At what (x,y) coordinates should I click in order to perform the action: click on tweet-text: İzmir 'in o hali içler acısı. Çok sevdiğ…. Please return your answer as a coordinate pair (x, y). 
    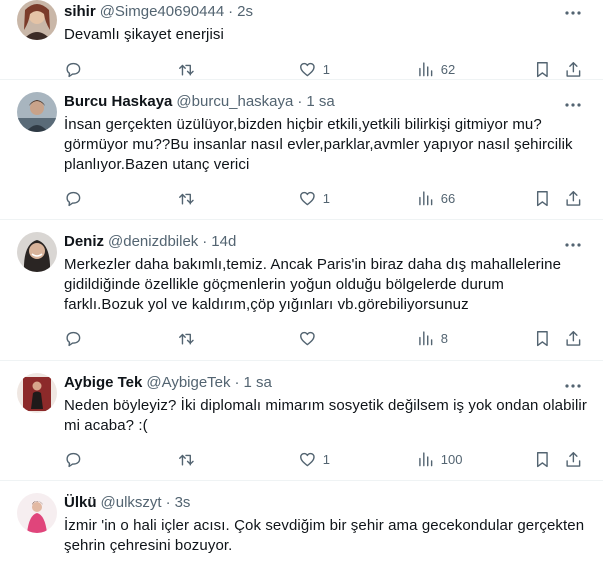
    Looking at the image, I should click on (324, 535).